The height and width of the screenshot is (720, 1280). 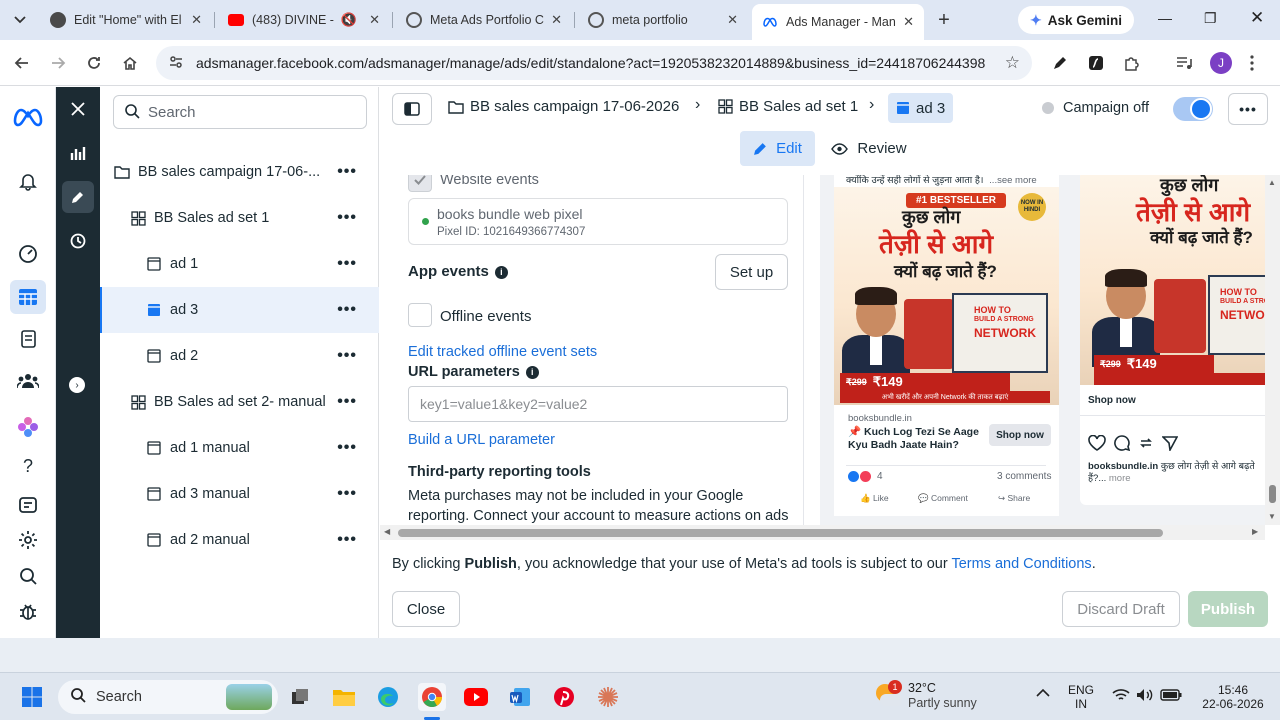 I want to click on bar-chart-icon, so click(x=78, y=153).